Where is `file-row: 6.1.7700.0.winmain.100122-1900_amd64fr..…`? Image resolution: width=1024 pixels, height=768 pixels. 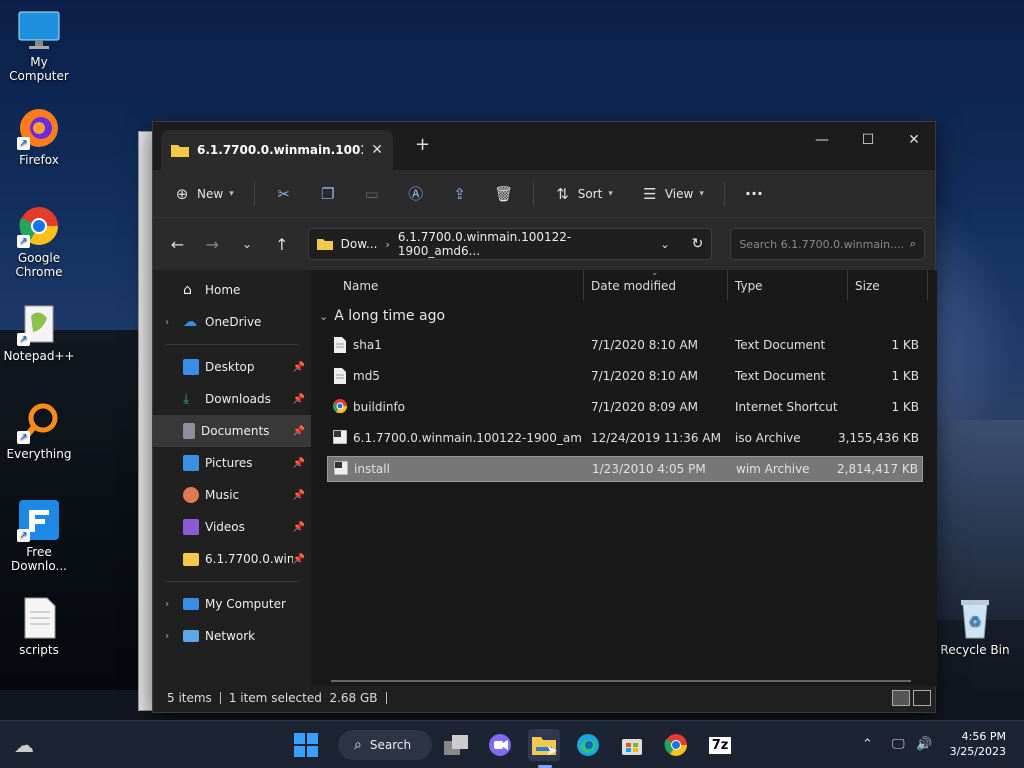
file-row: 6.1.7700.0.winmain.100122-1900_amd64fr..… is located at coordinates (625, 438).